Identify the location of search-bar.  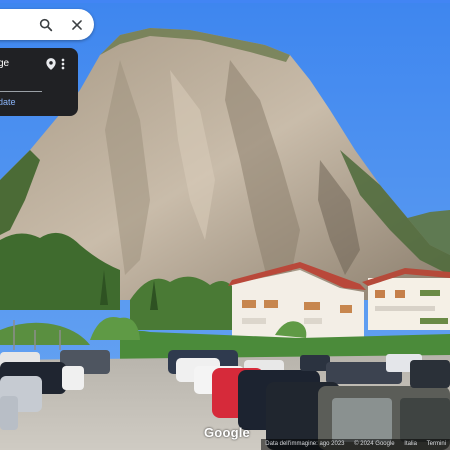
(47, 24).